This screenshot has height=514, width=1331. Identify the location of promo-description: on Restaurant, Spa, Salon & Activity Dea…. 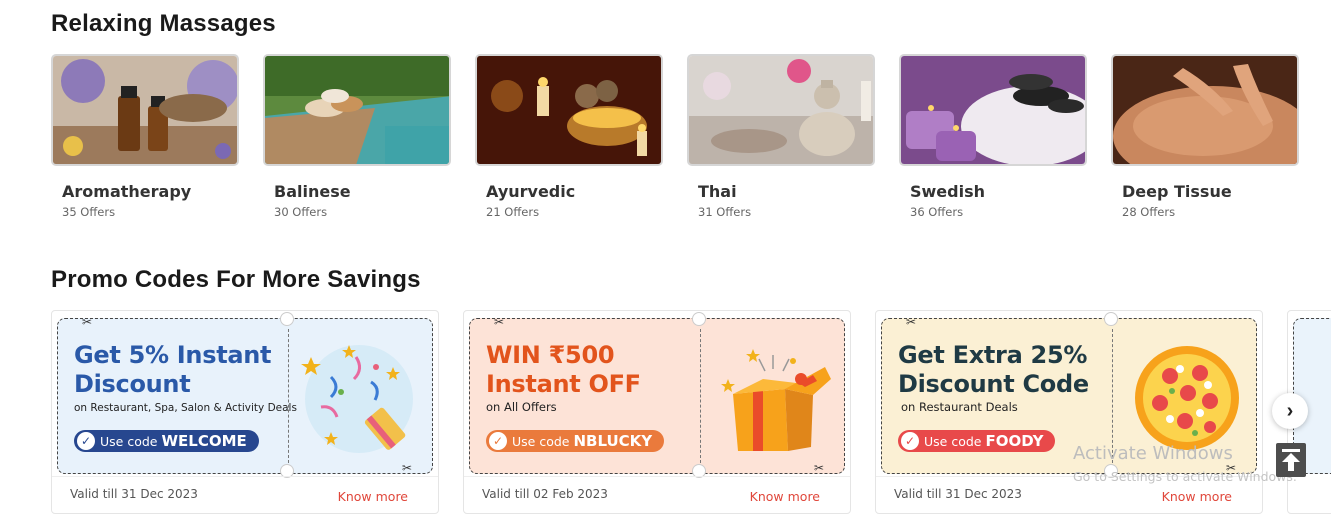
(185, 408).